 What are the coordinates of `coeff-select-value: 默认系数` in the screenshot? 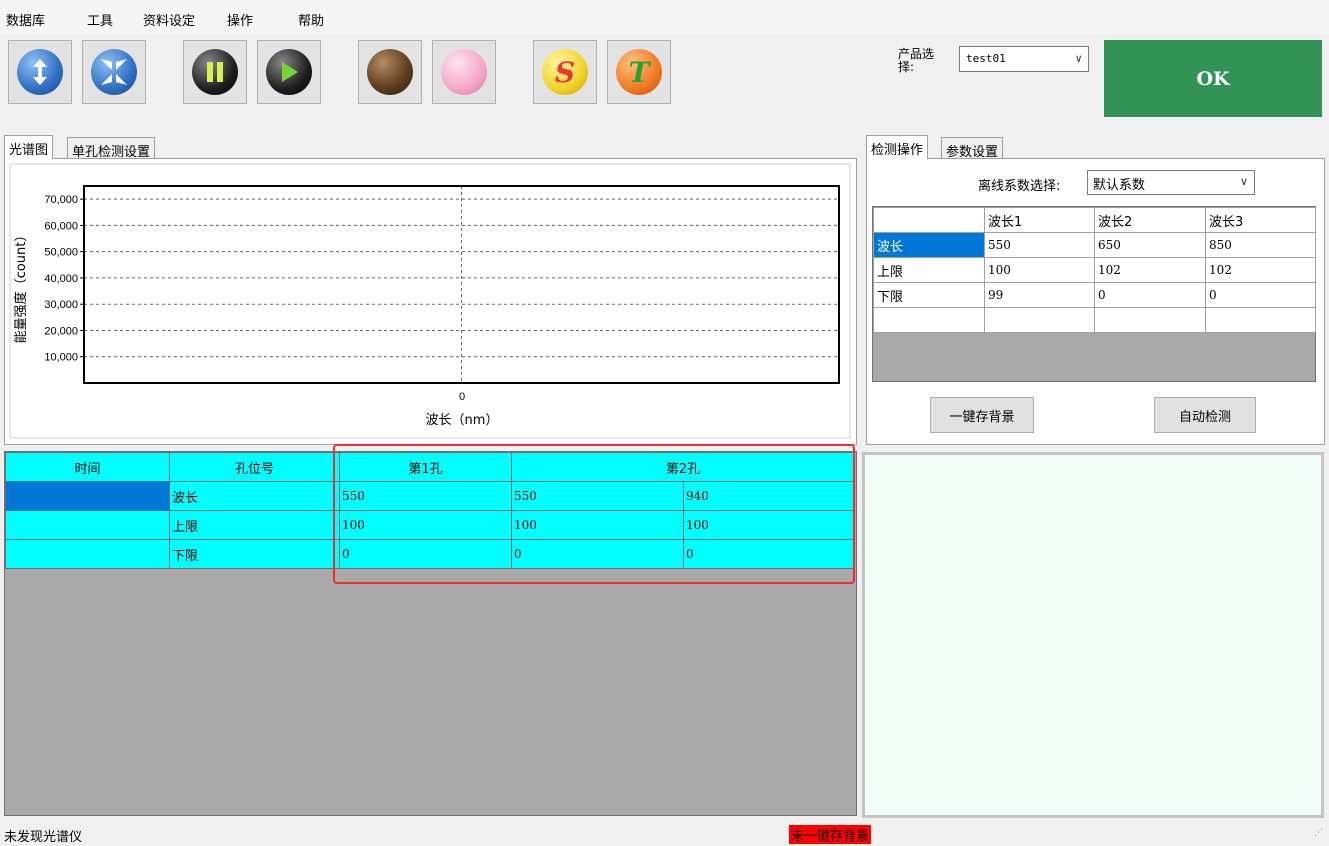 It's located at (1119, 185).